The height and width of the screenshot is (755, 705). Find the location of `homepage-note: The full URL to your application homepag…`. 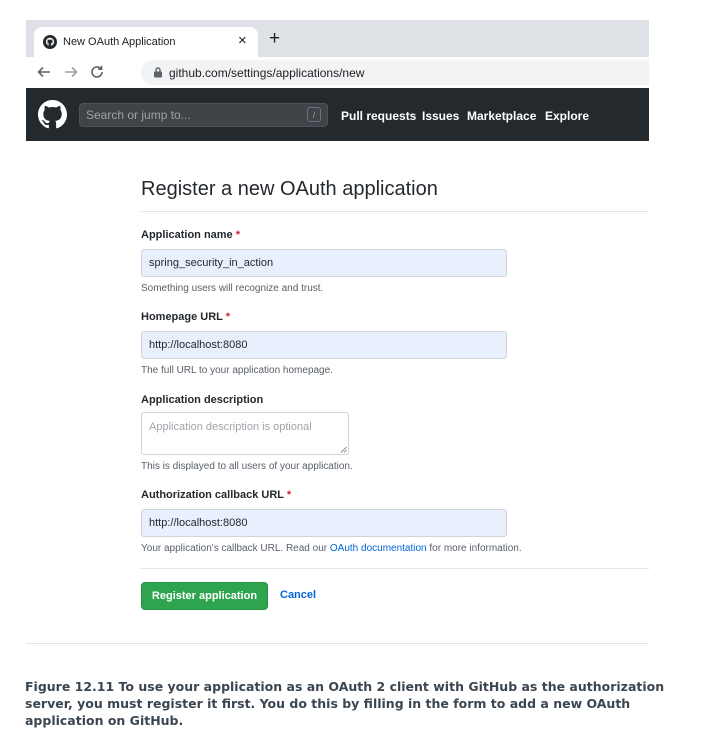

homepage-note: The full URL to your application homepag… is located at coordinates (237, 370).